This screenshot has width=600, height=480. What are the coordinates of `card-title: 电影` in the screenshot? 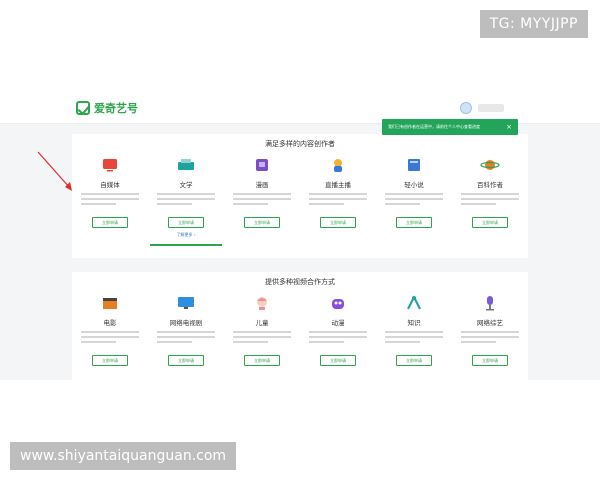 It's located at (110, 323).